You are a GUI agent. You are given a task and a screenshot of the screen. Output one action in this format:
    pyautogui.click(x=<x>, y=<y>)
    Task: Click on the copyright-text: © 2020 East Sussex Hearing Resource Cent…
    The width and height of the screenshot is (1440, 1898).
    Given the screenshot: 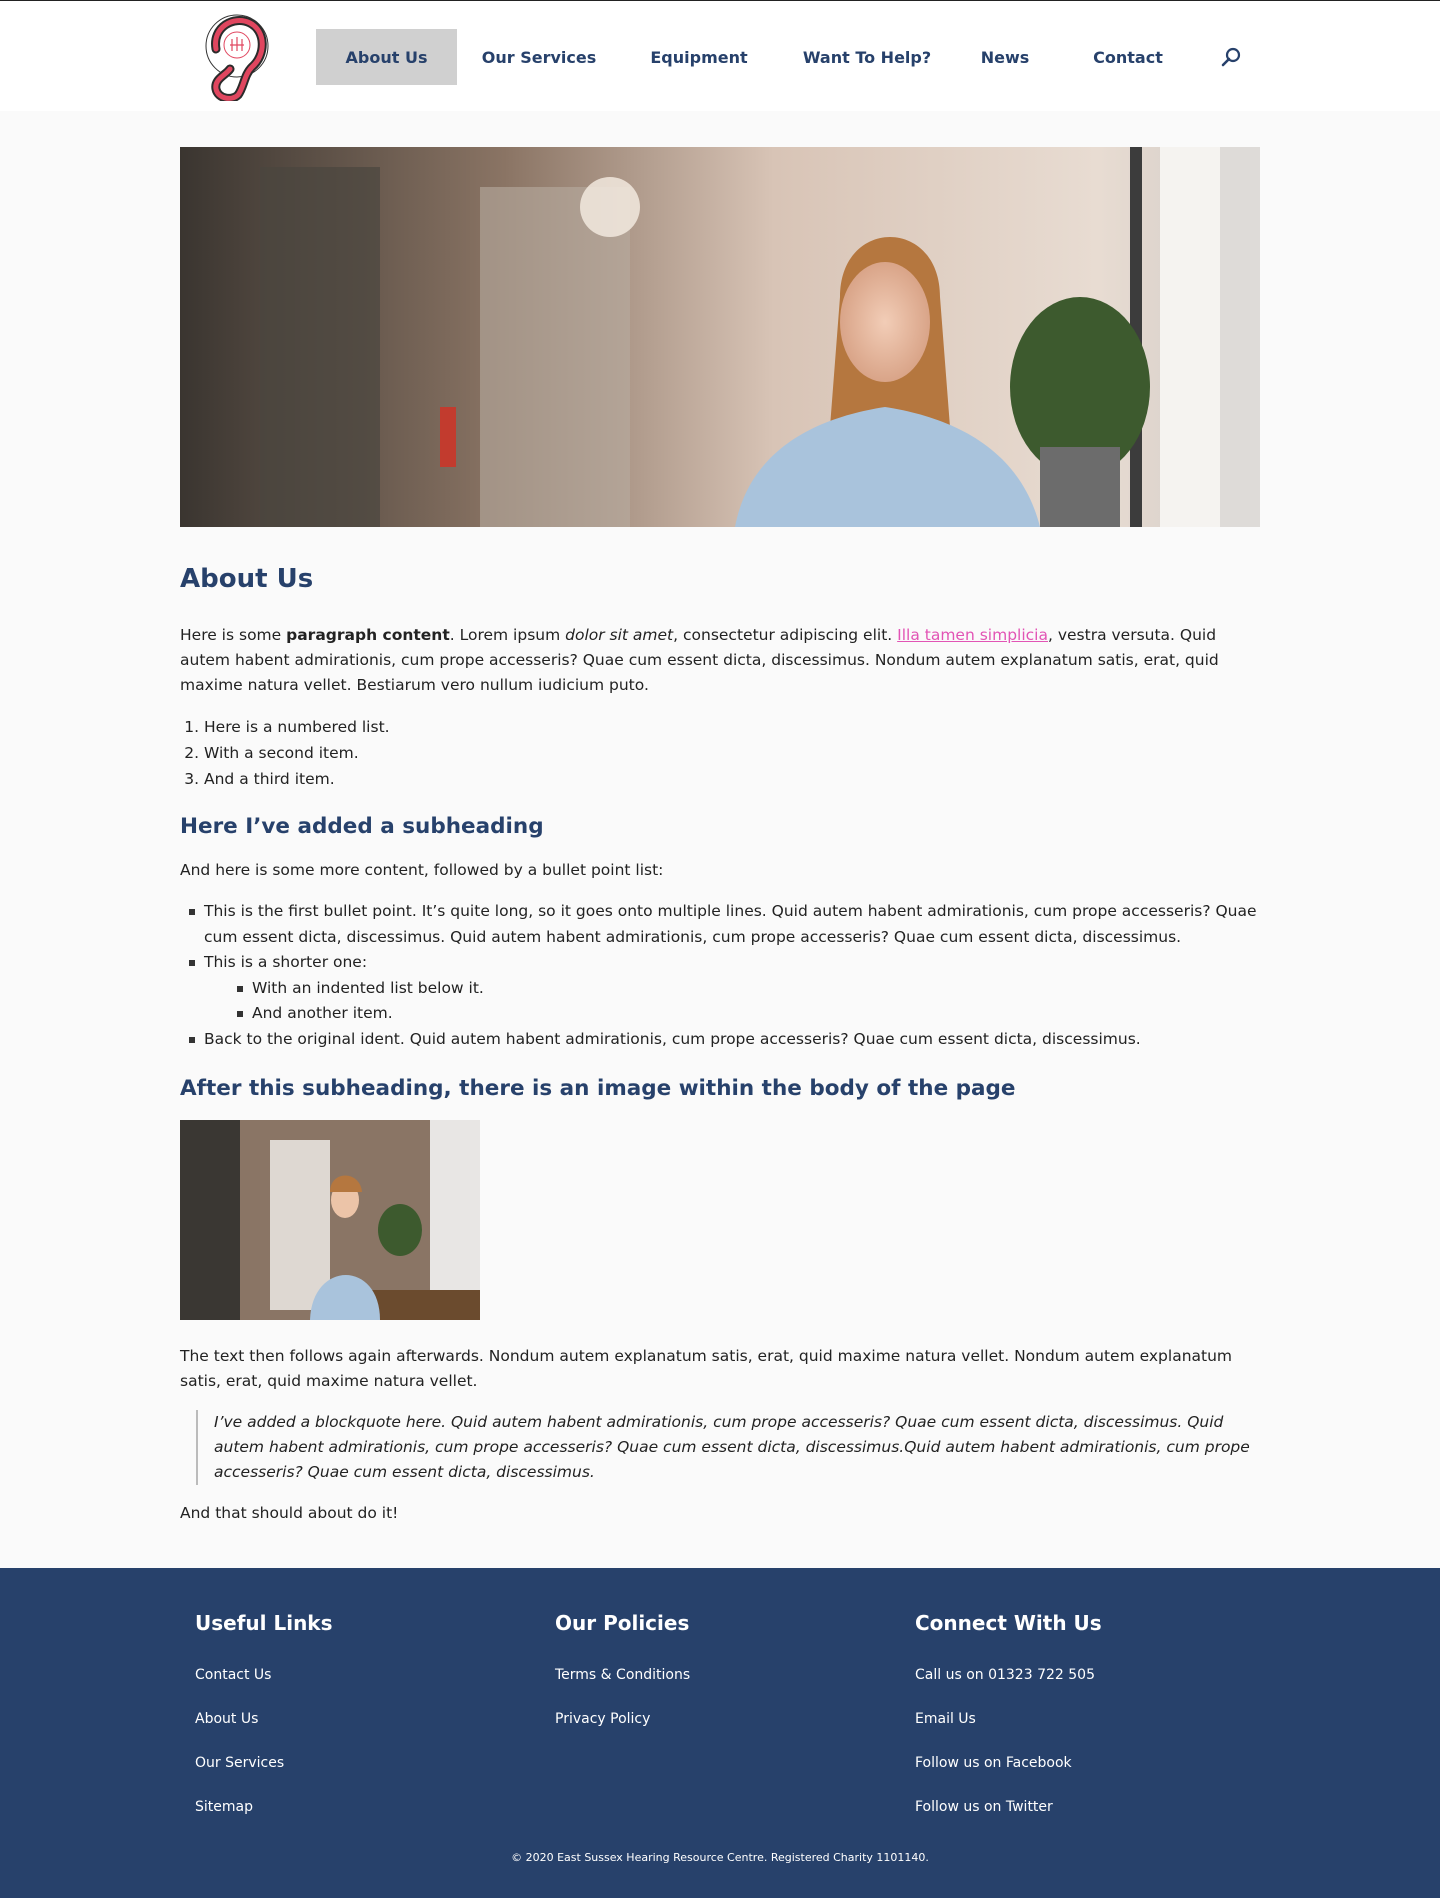 What is the action you would take?
    pyautogui.click(x=720, y=1857)
    